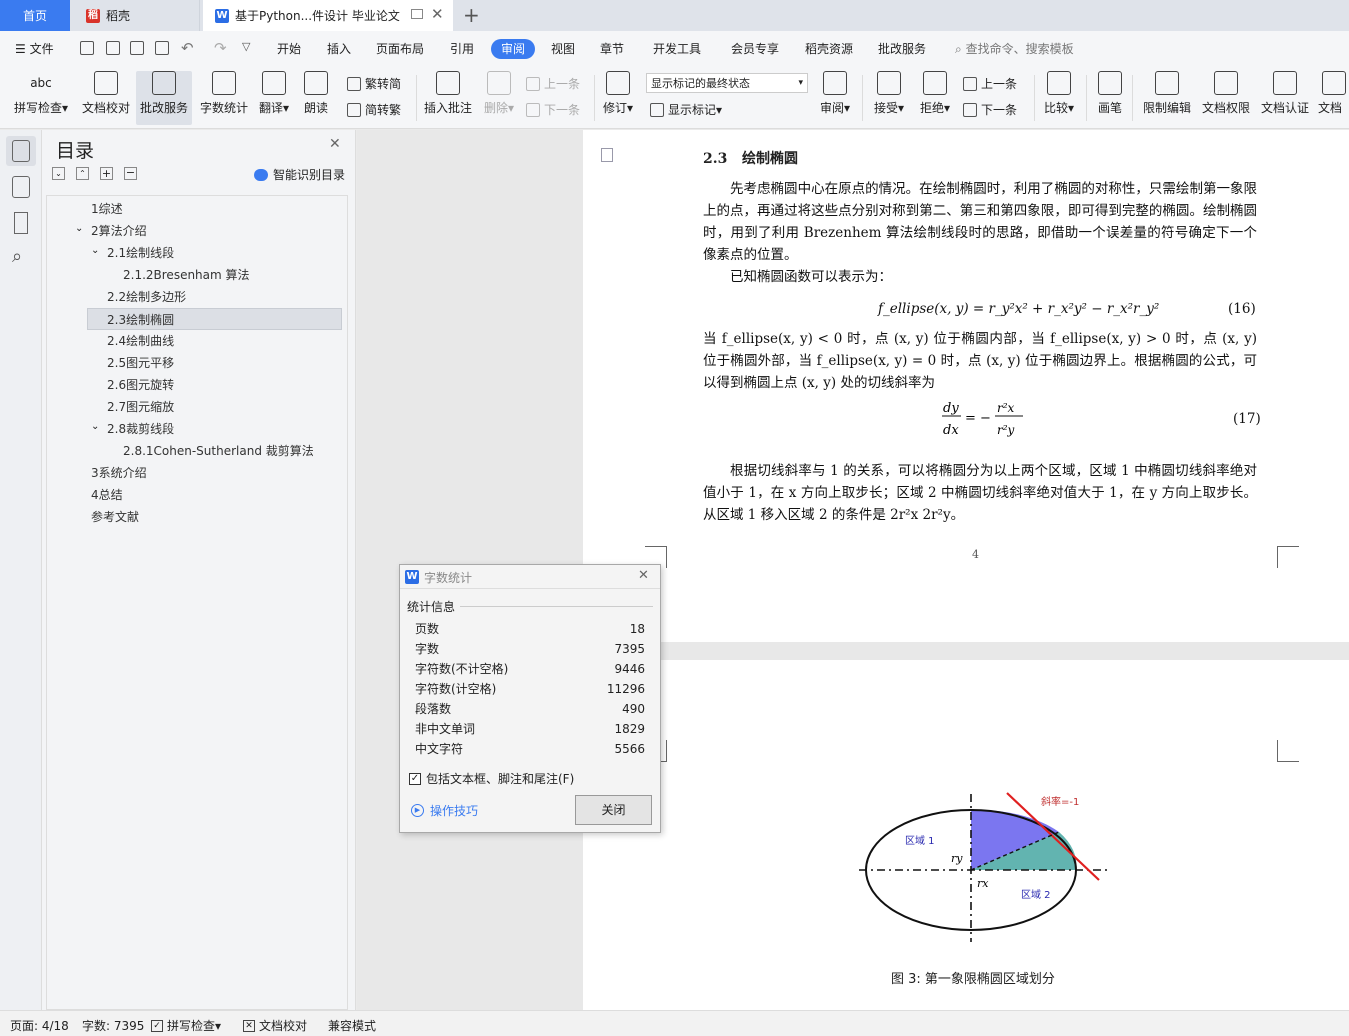  Describe the element at coordinates (274, 83) in the screenshot. I see `translate-icon` at that location.